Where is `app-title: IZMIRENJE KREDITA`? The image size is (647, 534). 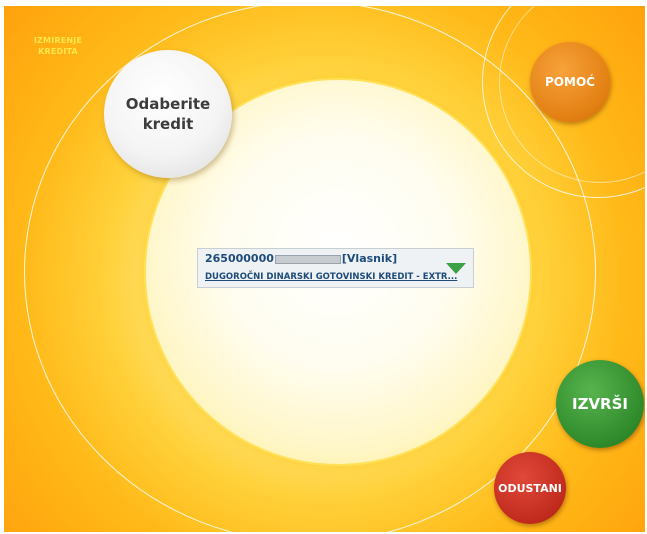
app-title: IZMIRENJE KREDITA is located at coordinates (58, 46).